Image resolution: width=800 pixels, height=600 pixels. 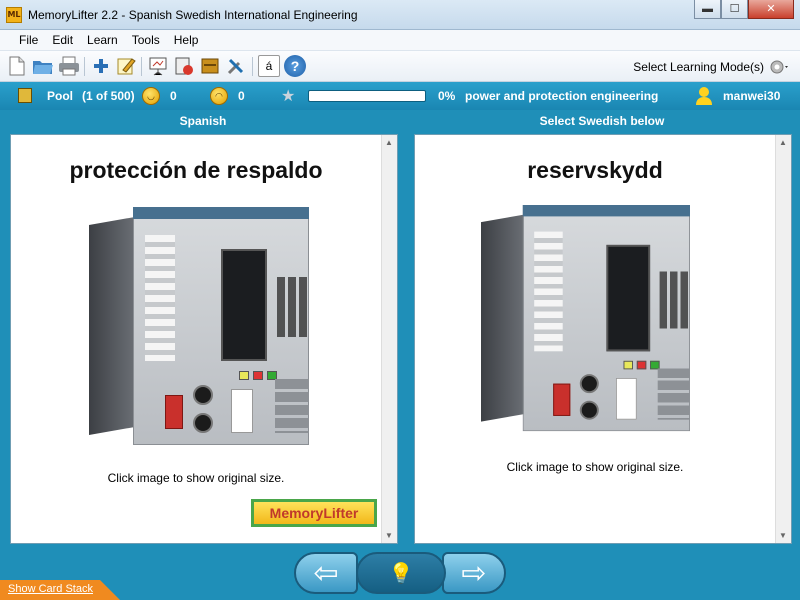 What do you see at coordinates (102, 40) in the screenshot?
I see `menu-learn: Learn` at bounding box center [102, 40].